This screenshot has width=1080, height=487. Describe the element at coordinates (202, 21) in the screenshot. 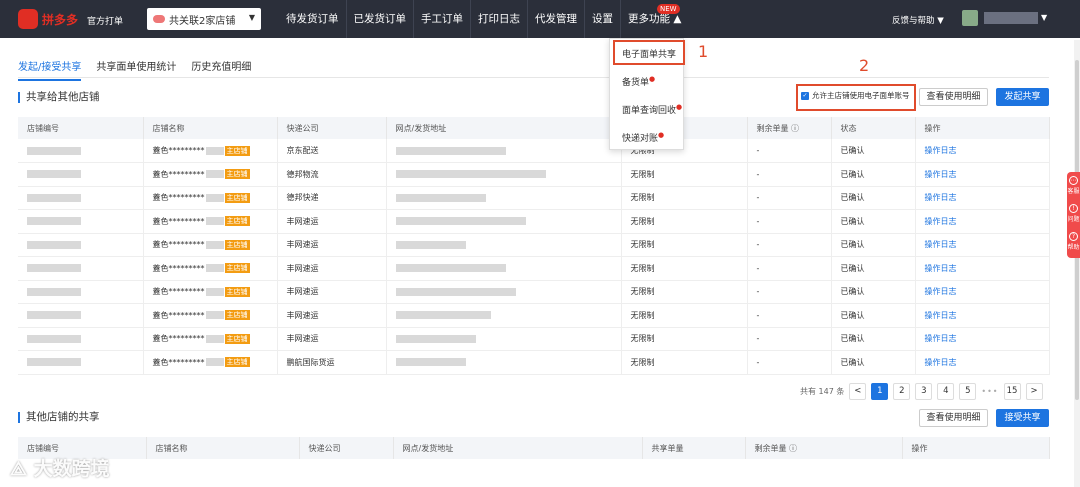

I see `shop-select-label: 共关联2家店铺` at that location.